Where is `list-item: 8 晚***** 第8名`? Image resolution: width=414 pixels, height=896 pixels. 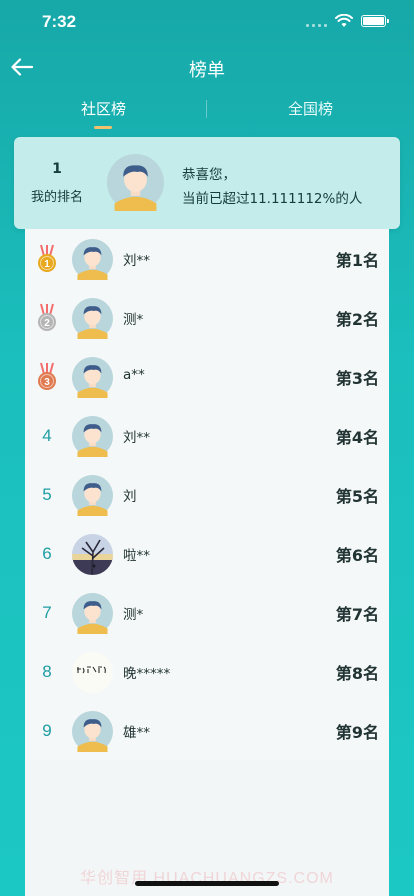
list-item: 8 晚***** 第8名 is located at coordinates (207, 671).